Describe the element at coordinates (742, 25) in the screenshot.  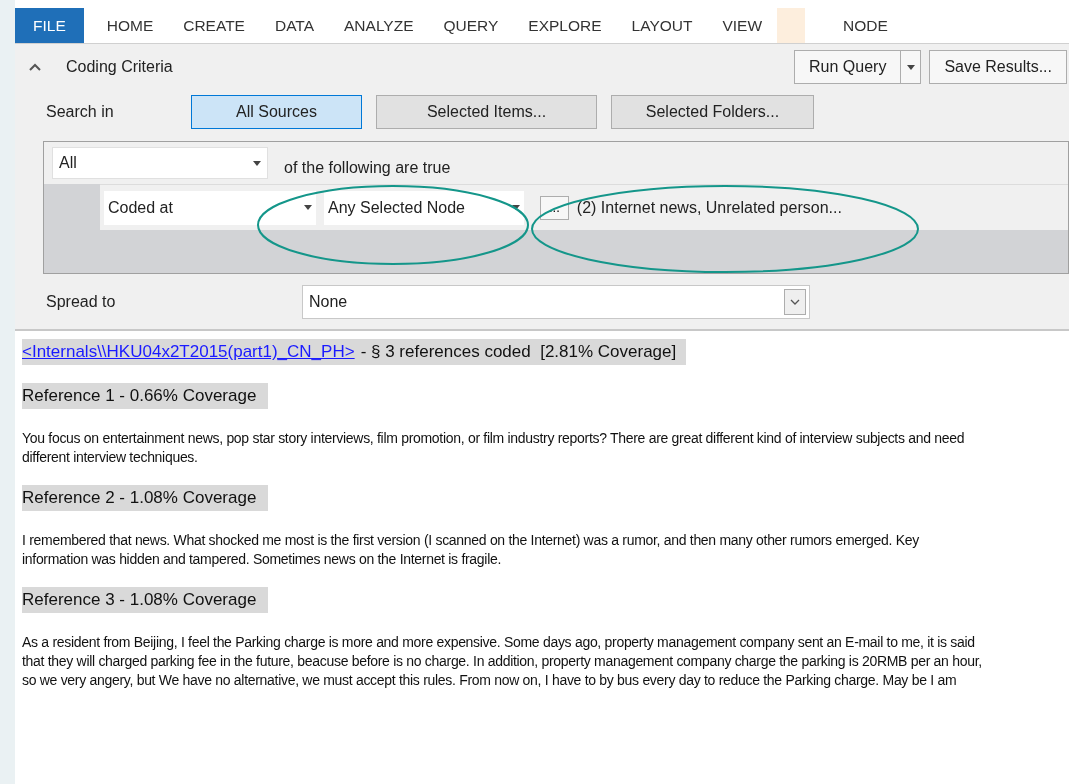
I see `ribbon-tab: VIEW` at that location.